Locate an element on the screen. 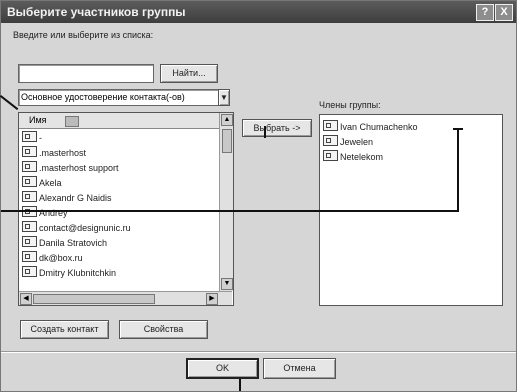  member-name: Netelekom is located at coordinates (362, 157).